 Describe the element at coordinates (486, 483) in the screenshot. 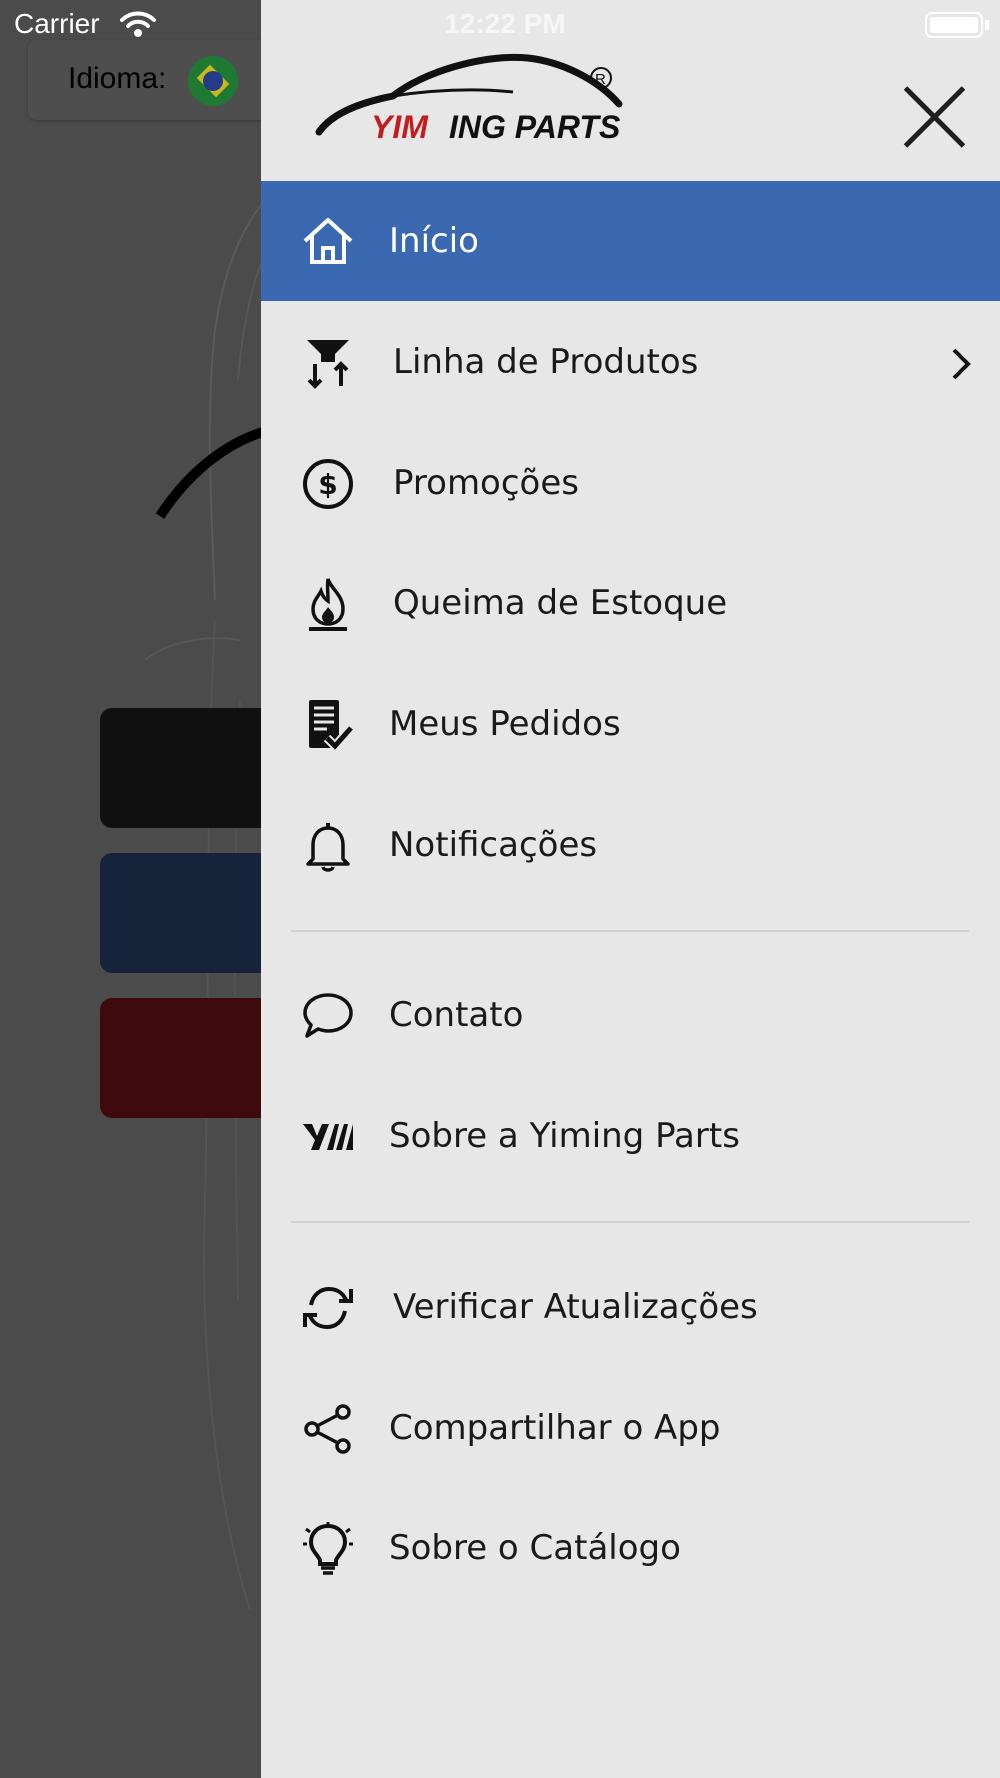

I see `menu-label-promocoes: Promoções` at that location.